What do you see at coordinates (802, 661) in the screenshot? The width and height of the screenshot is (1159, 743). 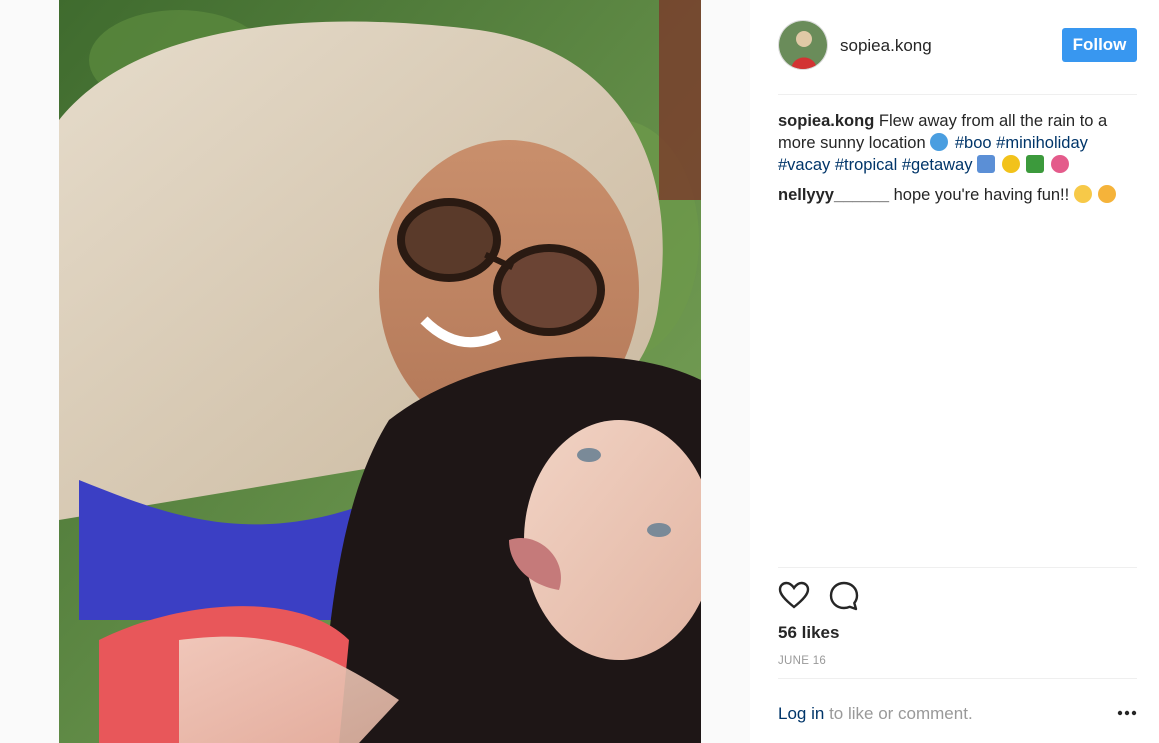 I see `post-date: JUNE 16` at bounding box center [802, 661].